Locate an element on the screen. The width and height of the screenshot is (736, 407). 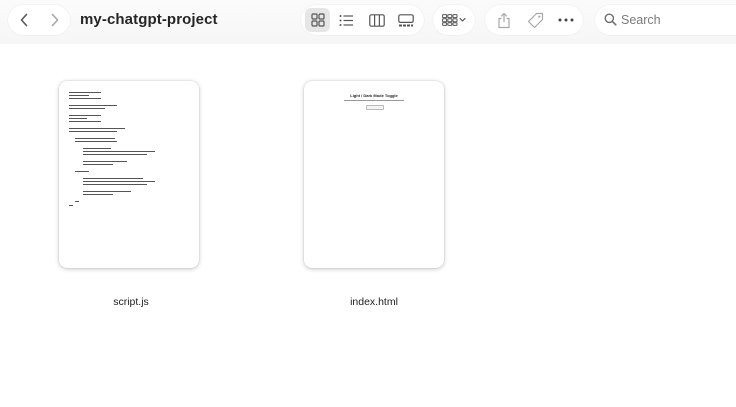
action-buttons is located at coordinates (534, 20).